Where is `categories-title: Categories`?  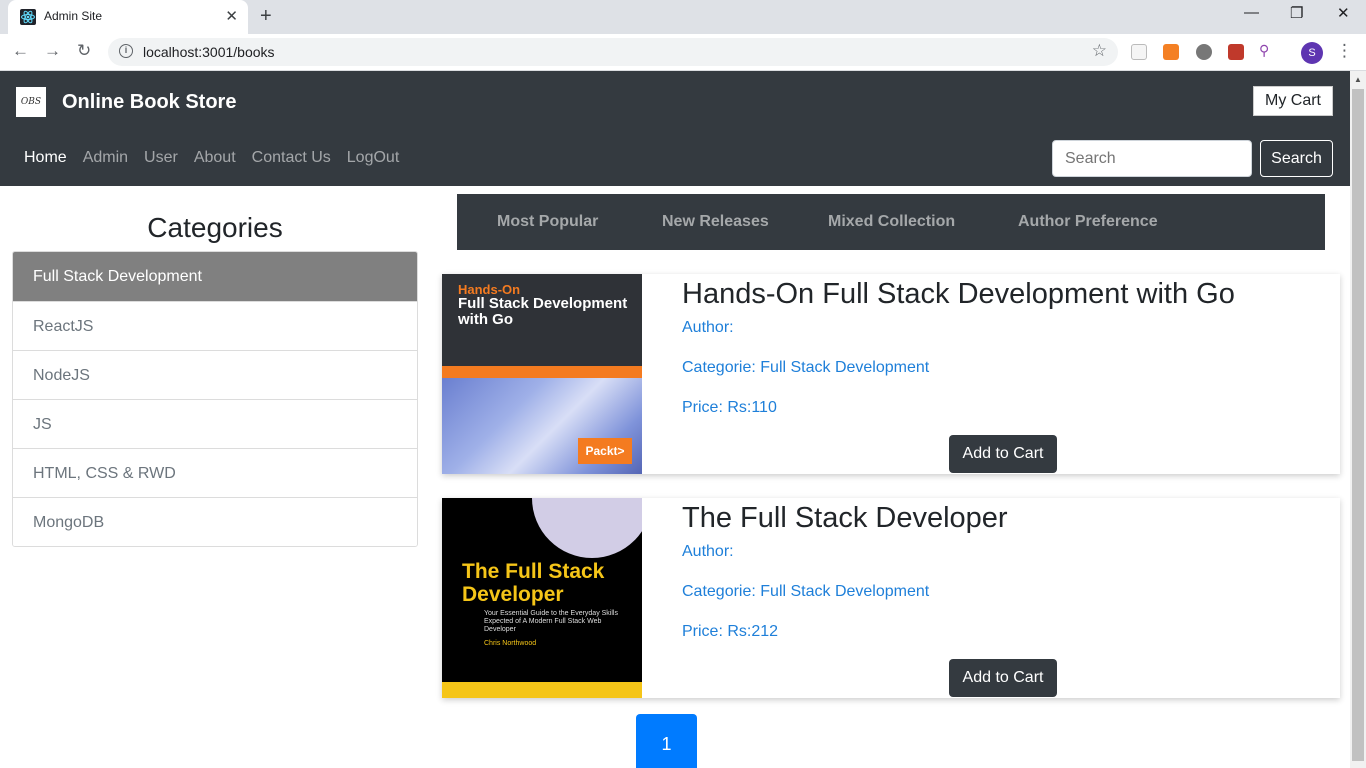 categories-title: Categories is located at coordinates (215, 227).